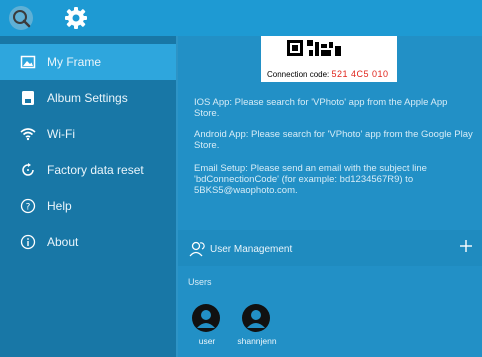 This screenshot has width=482, height=357. What do you see at coordinates (328, 74) in the screenshot?
I see `connection-code: Connection code: 521 4C5 010` at bounding box center [328, 74].